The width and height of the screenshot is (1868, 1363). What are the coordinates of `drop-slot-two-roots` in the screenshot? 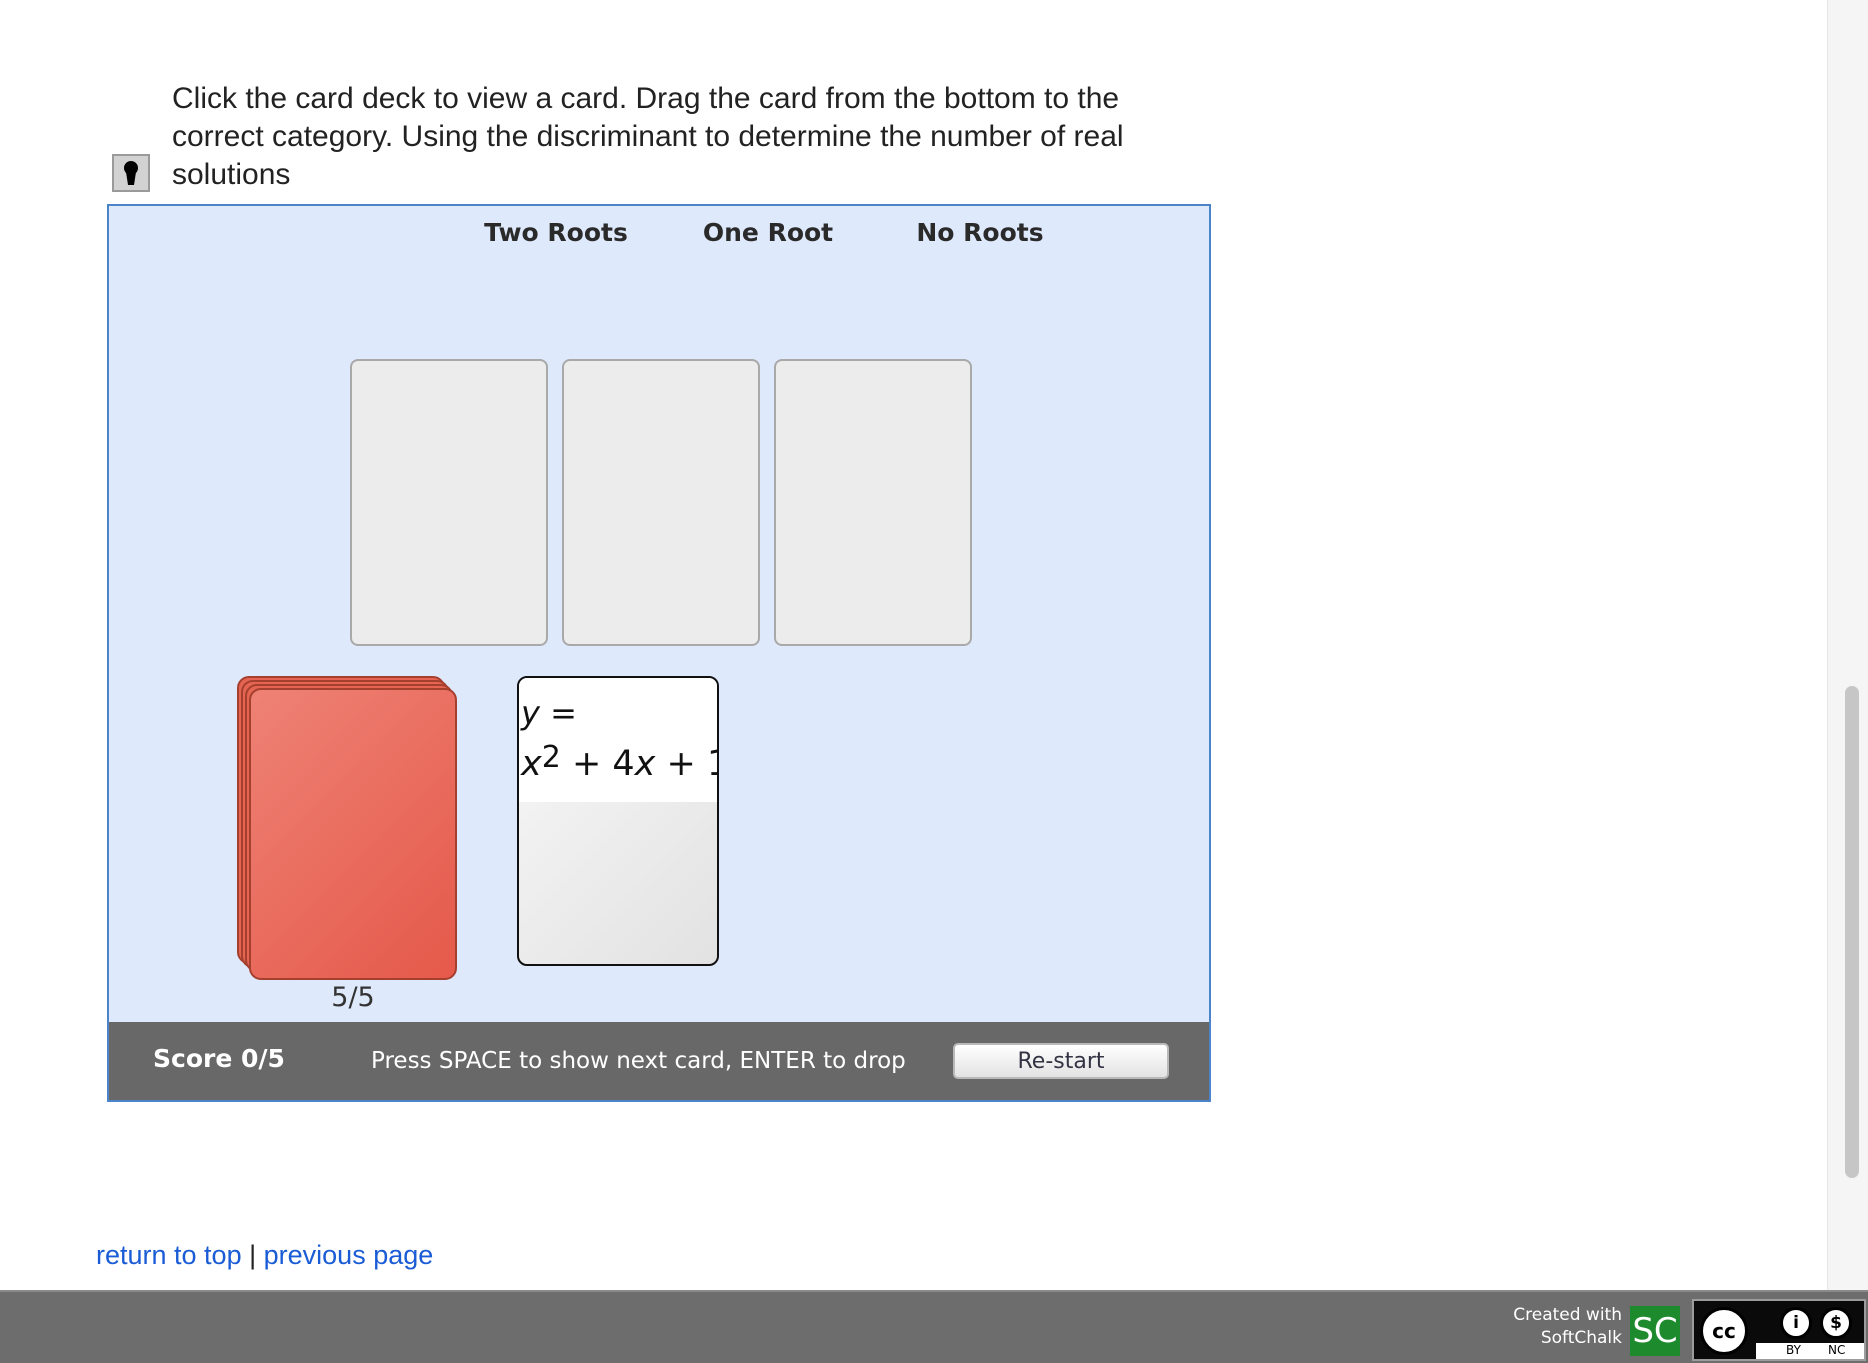 It's located at (449, 502).